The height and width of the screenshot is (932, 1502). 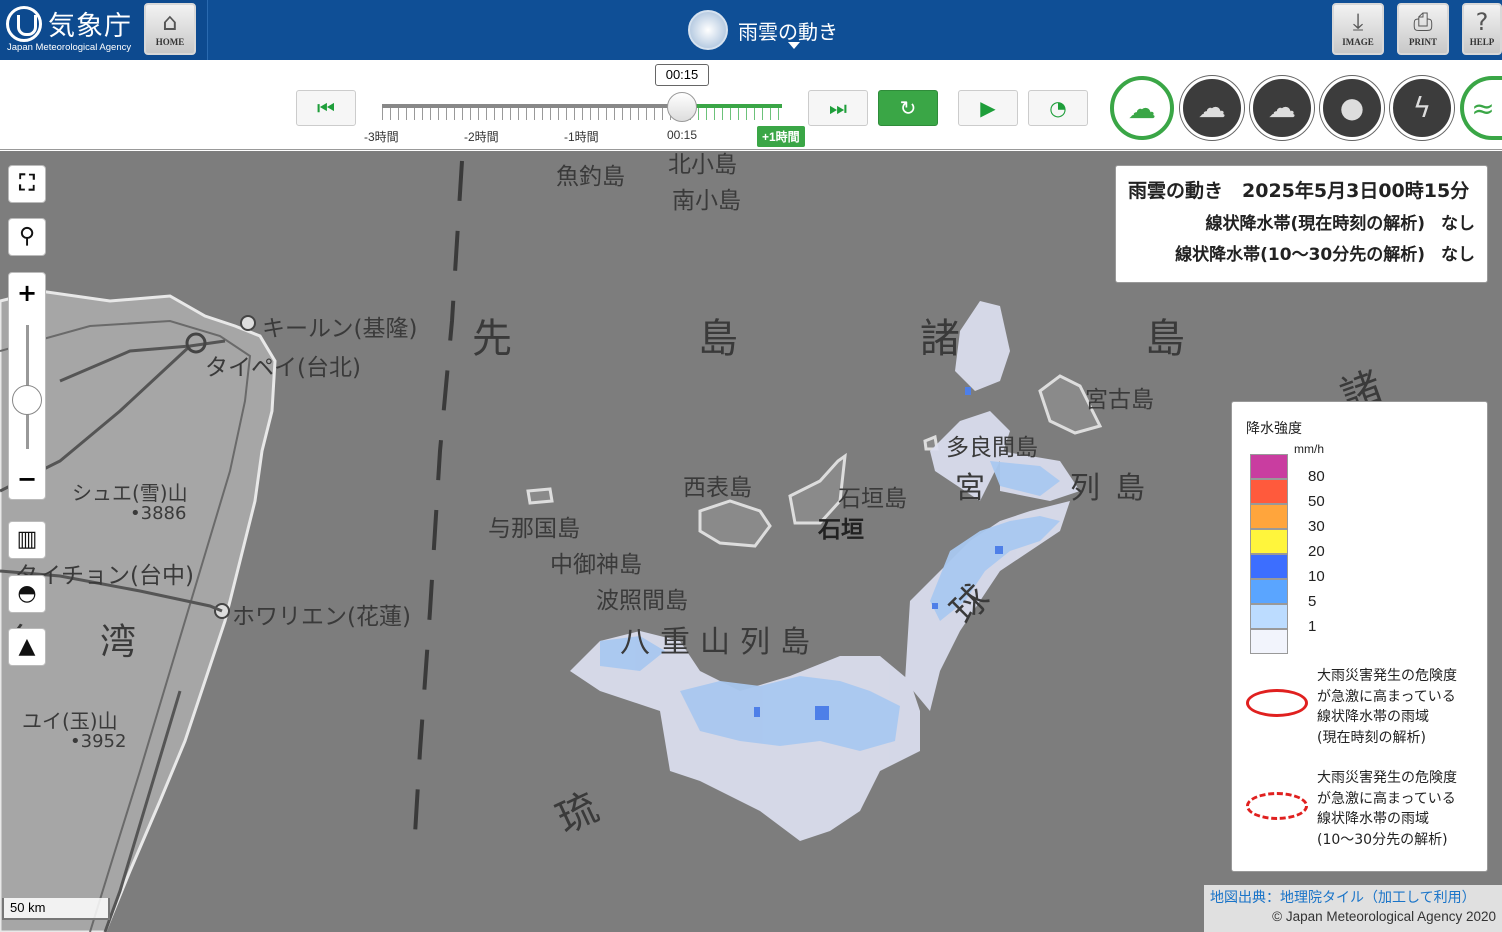 I want to click on time-slider, so click(x=582, y=114).